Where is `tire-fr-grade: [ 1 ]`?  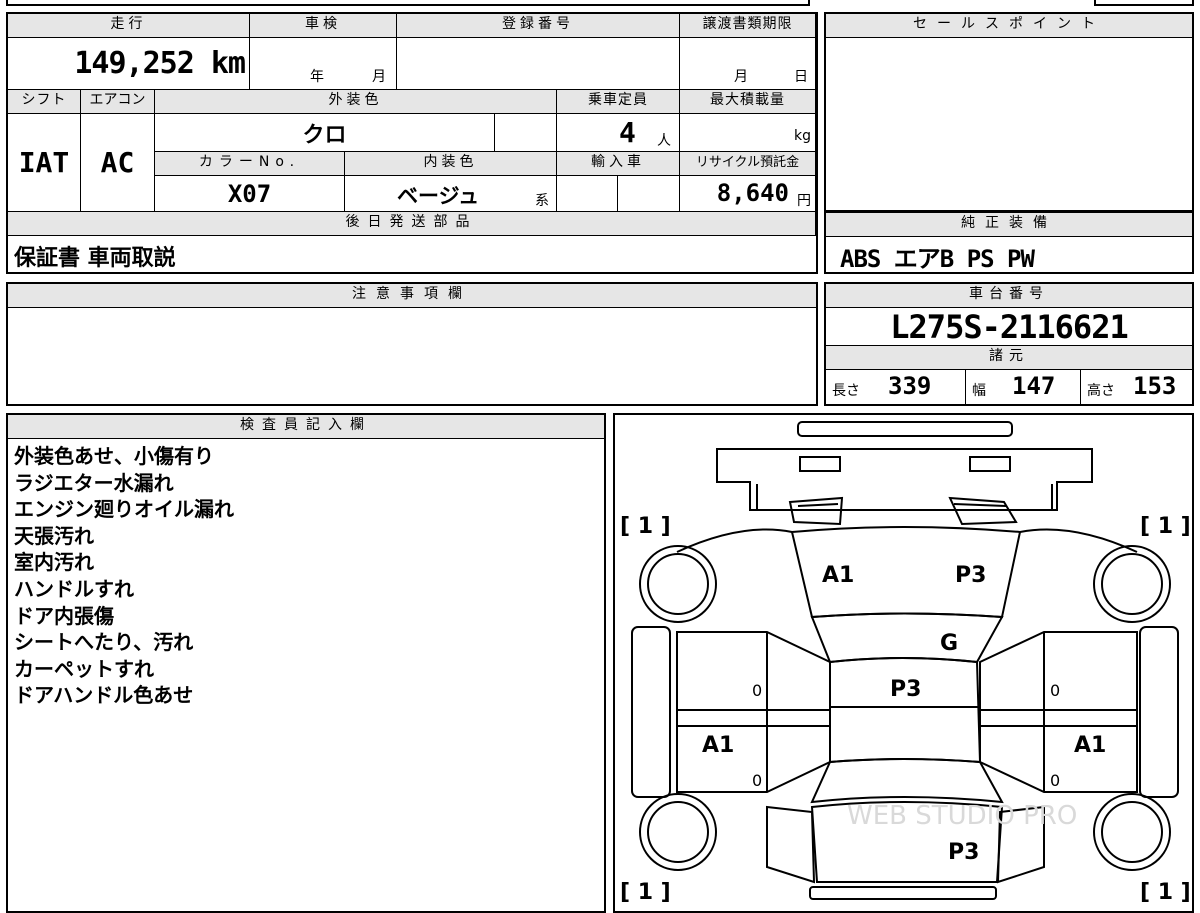 tire-fr-grade: [ 1 ] is located at coordinates (1165, 526).